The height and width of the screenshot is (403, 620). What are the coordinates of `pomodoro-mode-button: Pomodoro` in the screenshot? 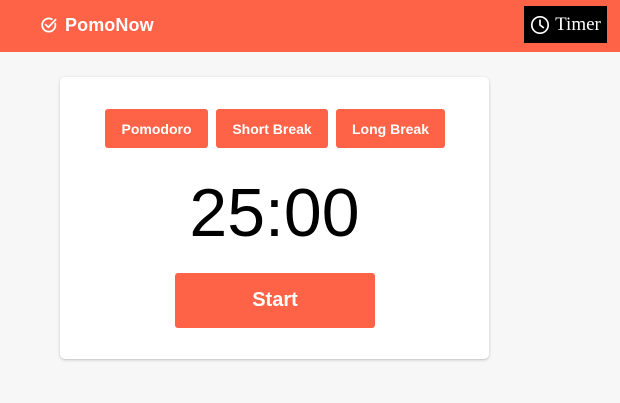 It's located at (156, 128).